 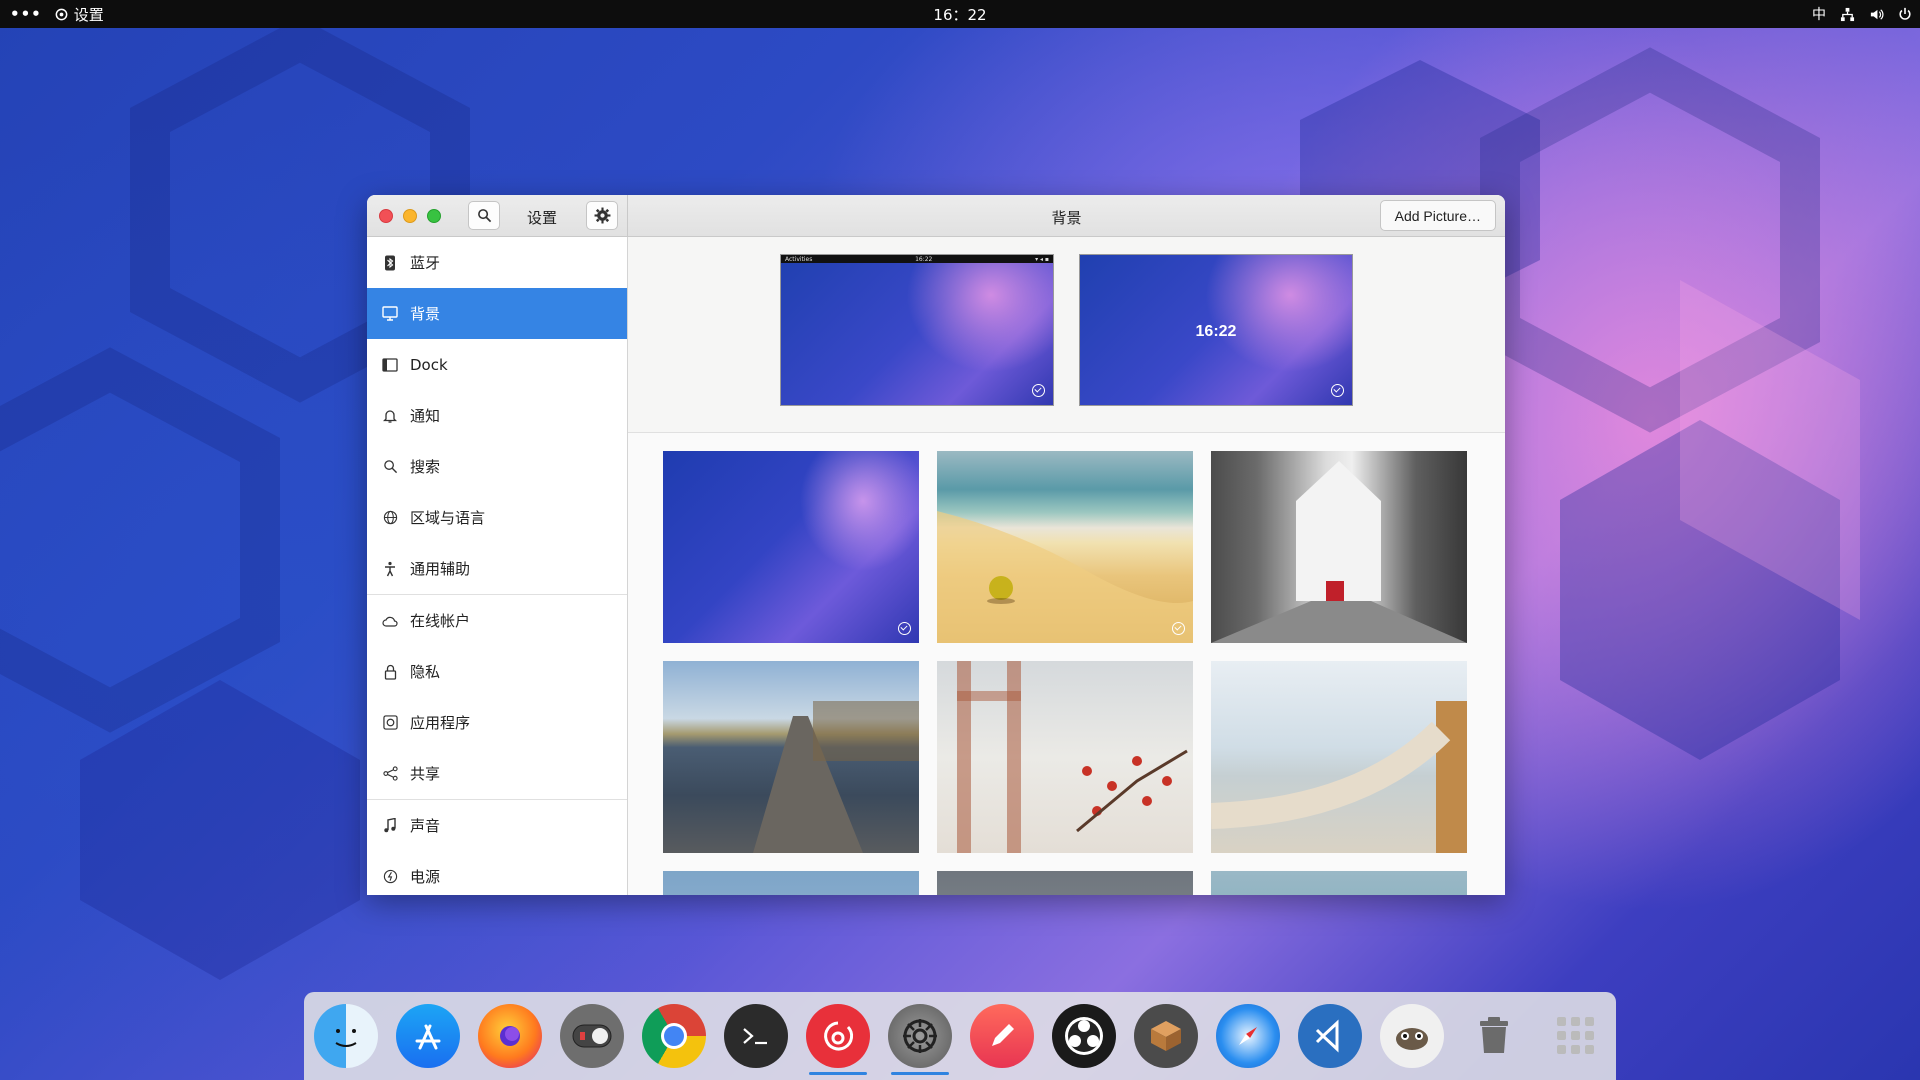 What do you see at coordinates (497, 262) in the screenshot?
I see `sidebar-item-bluetooth: 蓝牙` at bounding box center [497, 262].